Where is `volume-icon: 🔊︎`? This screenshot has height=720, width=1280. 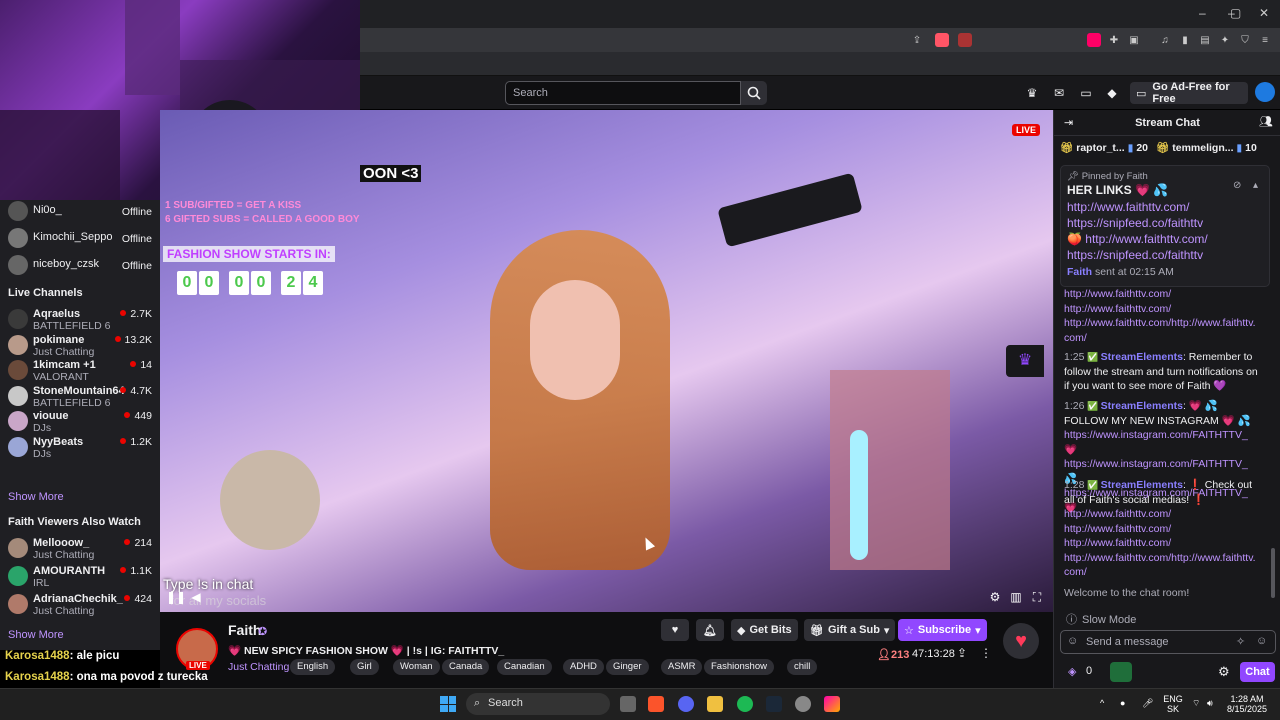 volume-icon: 🔊︎ is located at coordinates (1210, 703).